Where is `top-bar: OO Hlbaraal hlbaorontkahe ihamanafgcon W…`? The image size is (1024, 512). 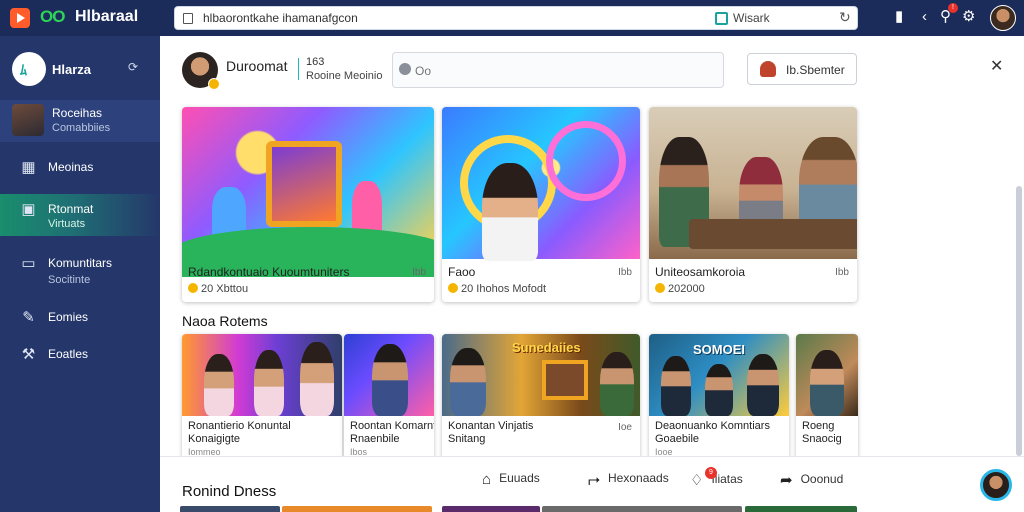 top-bar: OO Hlbaraal hlbaorontkahe ihamanafgcon W… is located at coordinates (512, 18).